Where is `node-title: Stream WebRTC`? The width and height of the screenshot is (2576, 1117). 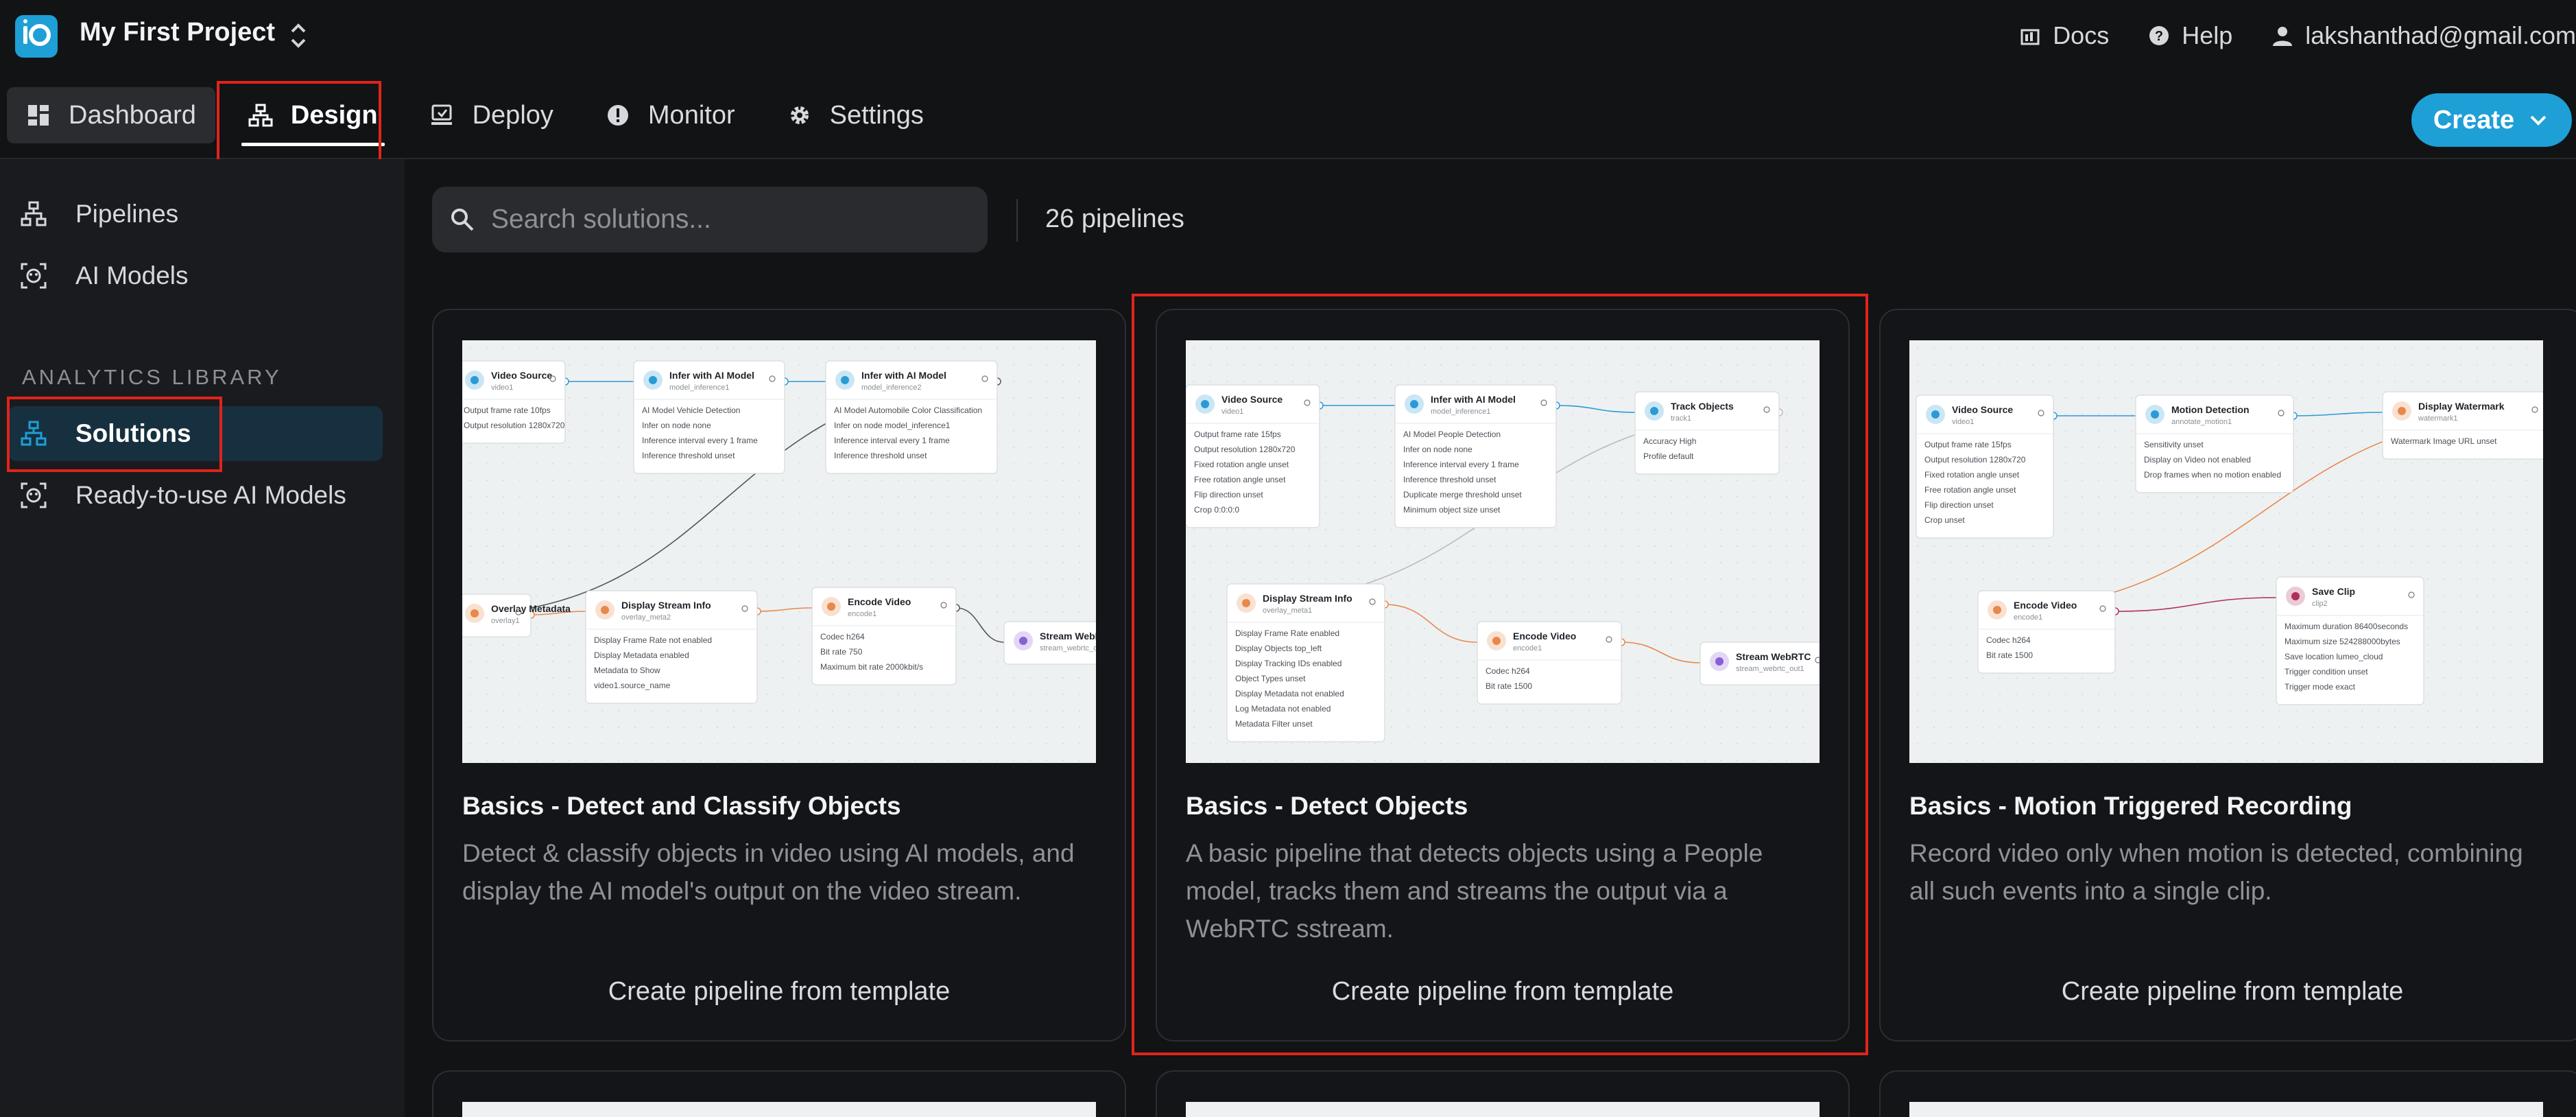
node-title: Stream WebRTC is located at coordinates (1068, 636).